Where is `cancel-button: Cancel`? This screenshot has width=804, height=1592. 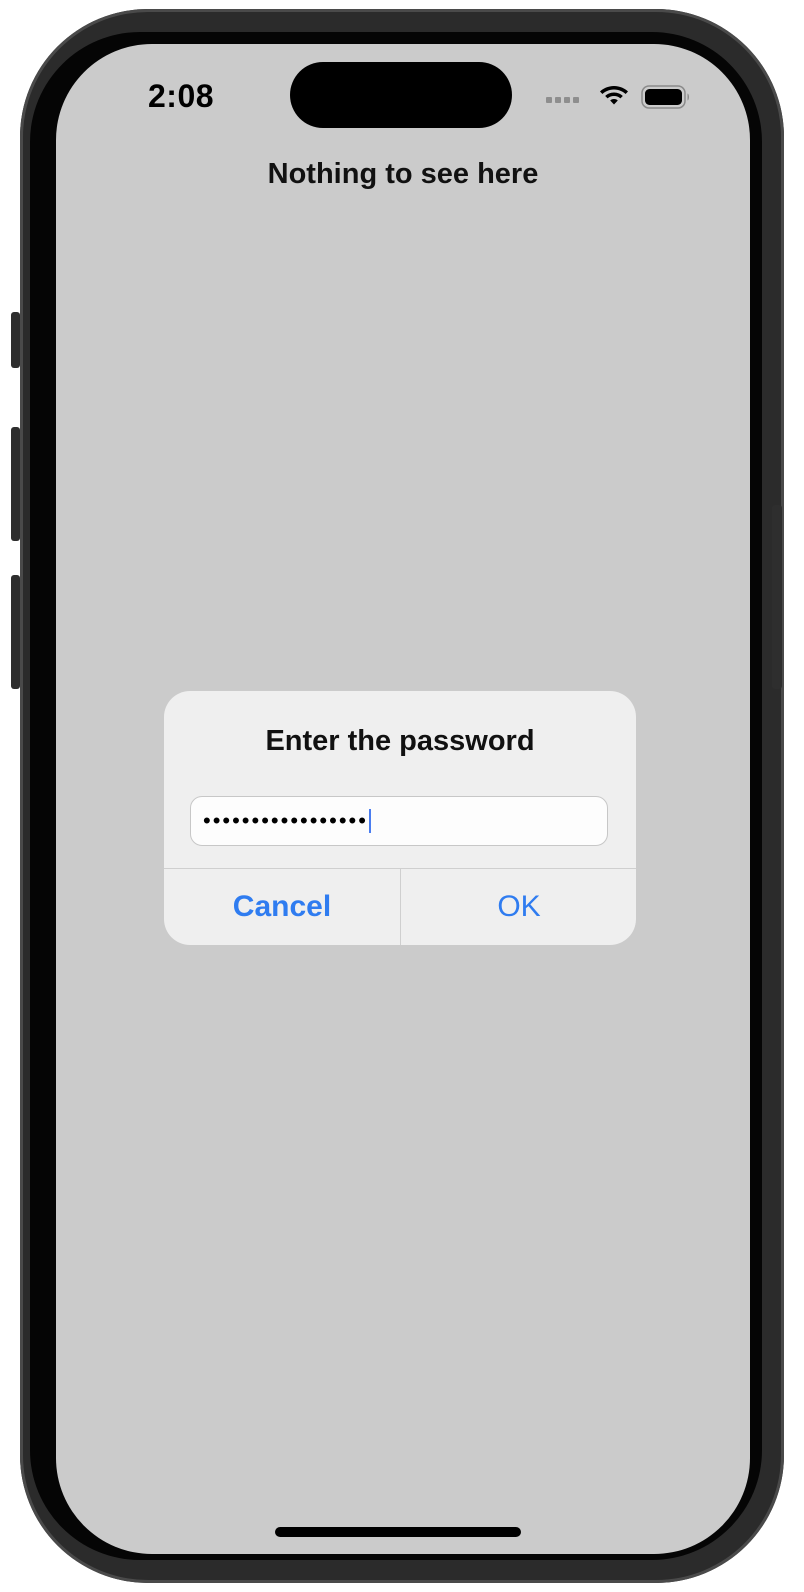
cancel-button: Cancel is located at coordinates (282, 907).